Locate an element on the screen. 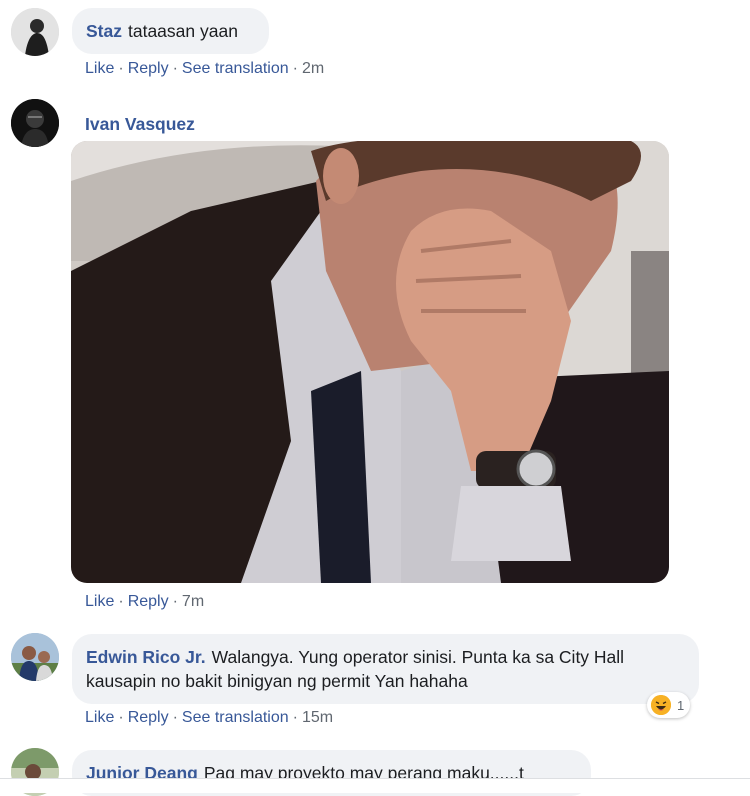 This screenshot has height=796, width=750. comment-actions: Like · Reply · See translation · 15m is located at coordinates (209, 717).